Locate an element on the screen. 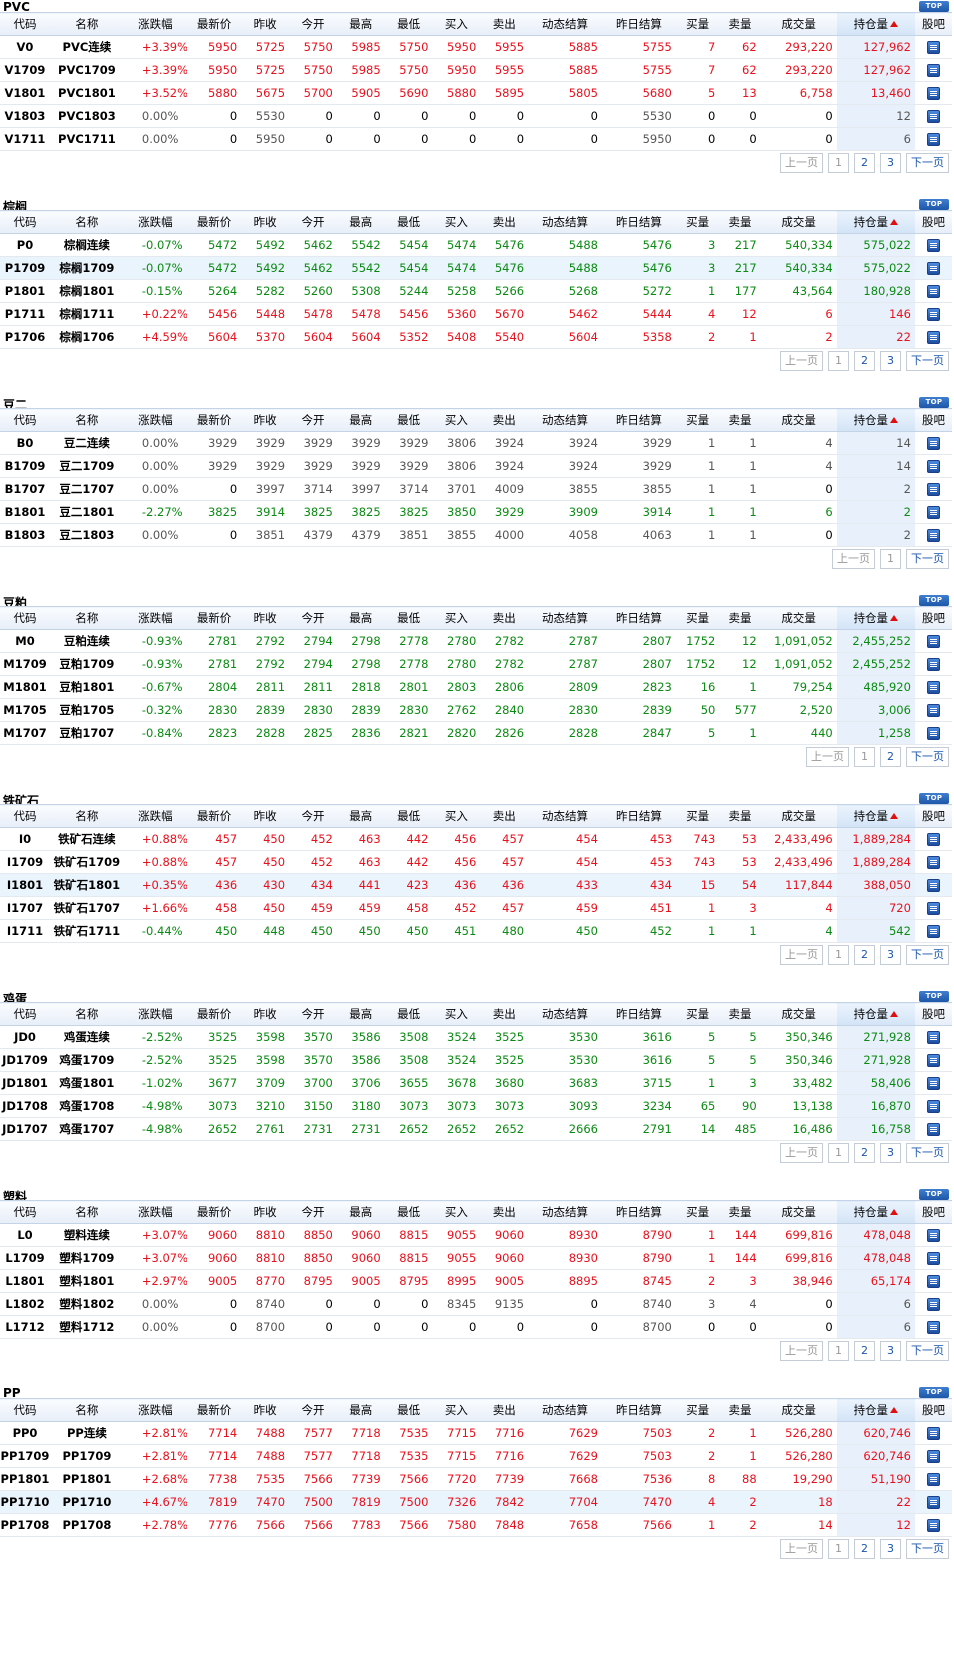 Image resolution: width=954 pixels, height=1661 pixels. cell-code: I1801 is located at coordinates (25, 885).